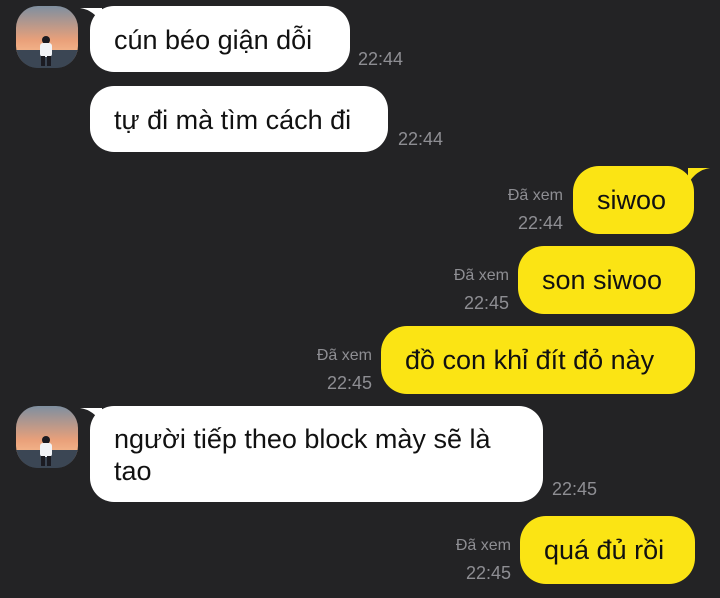  Describe the element at coordinates (699, 176) in the screenshot. I see `bubble-tail` at that location.